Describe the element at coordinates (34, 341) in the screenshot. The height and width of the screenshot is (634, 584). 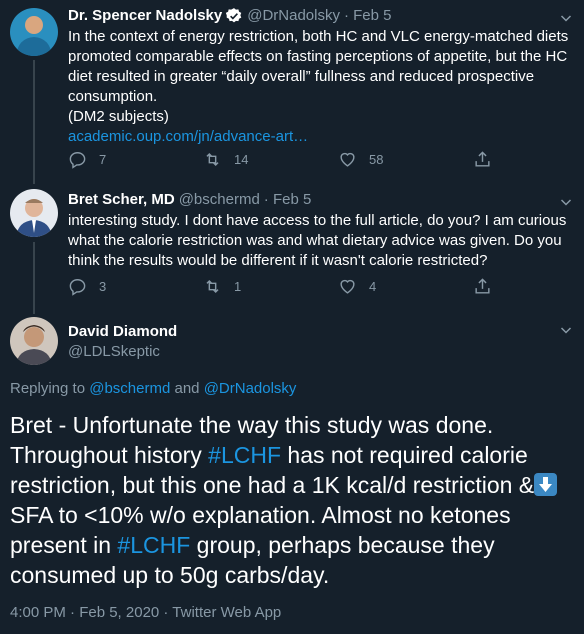
I see `avatar` at that location.